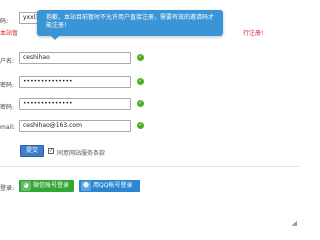 This screenshot has width=320, height=240. What do you see at coordinates (51, 151) in the screenshot?
I see `checkbox-checked-icon: ✓` at bounding box center [51, 151].